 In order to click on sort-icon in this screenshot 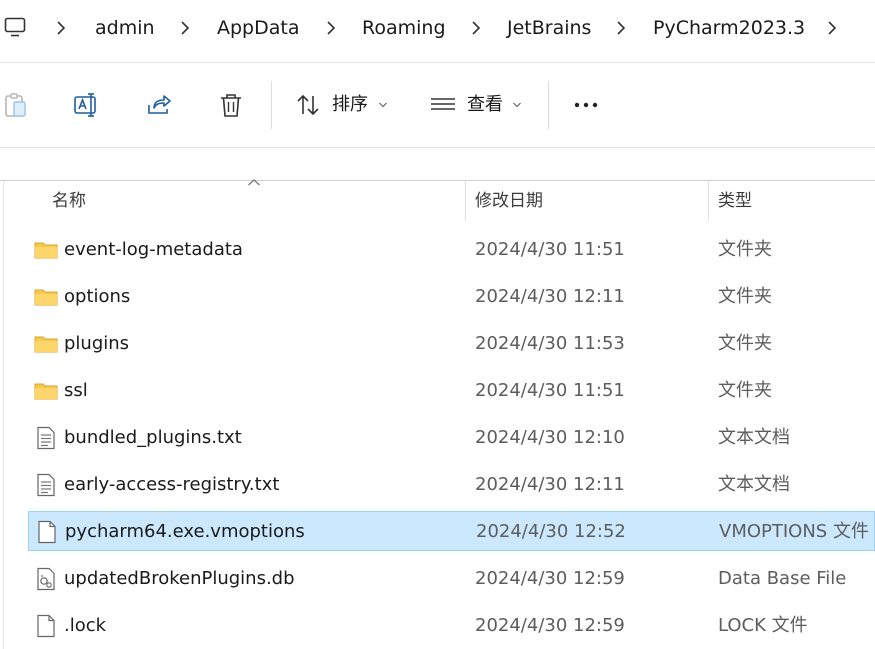, I will do `click(308, 105)`.